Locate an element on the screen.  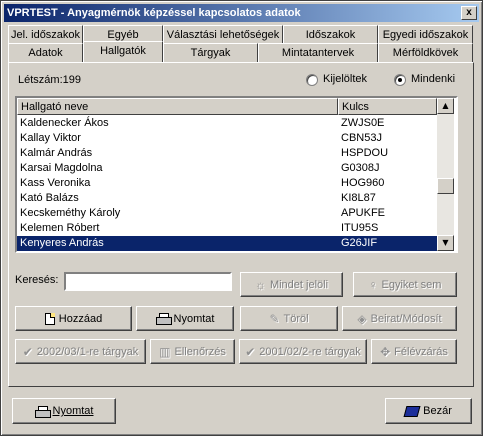
edit-icon: ◈ is located at coordinates (362, 318).